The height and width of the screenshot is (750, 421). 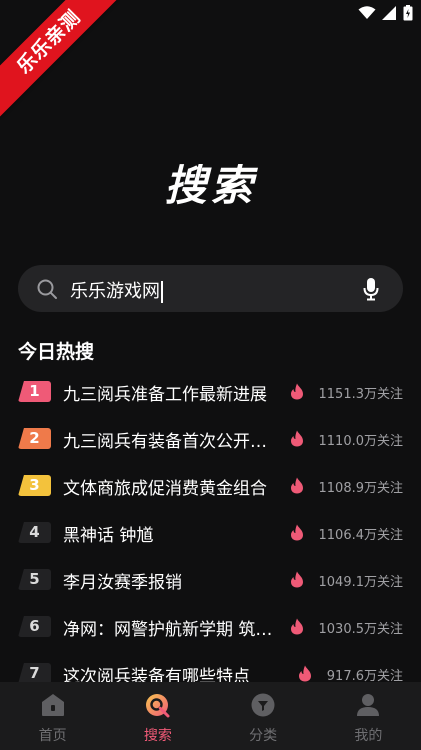 I want to click on rank-badge: 7, so click(x=34, y=673).